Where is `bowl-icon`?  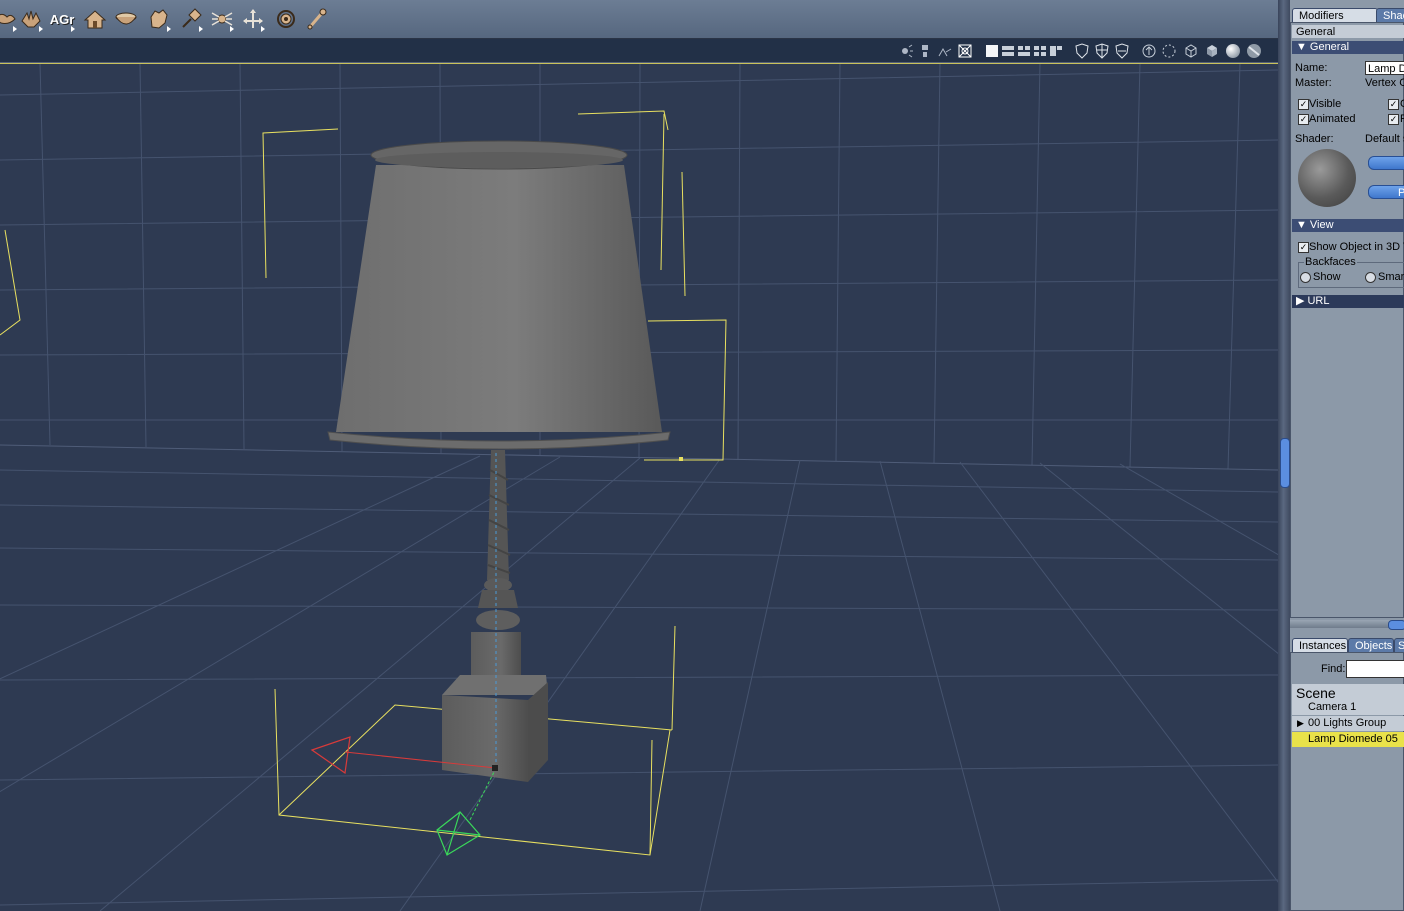
bowl-icon is located at coordinates (126, 19).